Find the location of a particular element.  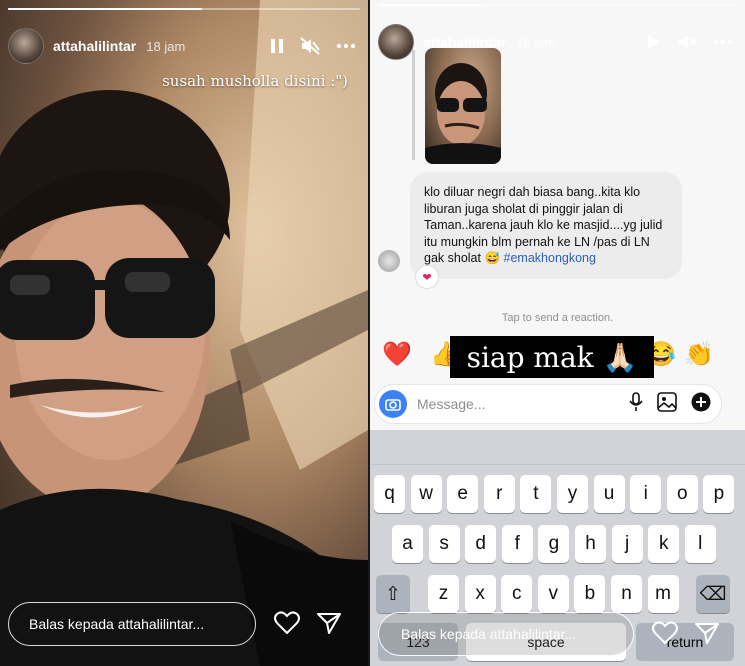

story-caption: susah musholla disini :") is located at coordinates (255, 81).